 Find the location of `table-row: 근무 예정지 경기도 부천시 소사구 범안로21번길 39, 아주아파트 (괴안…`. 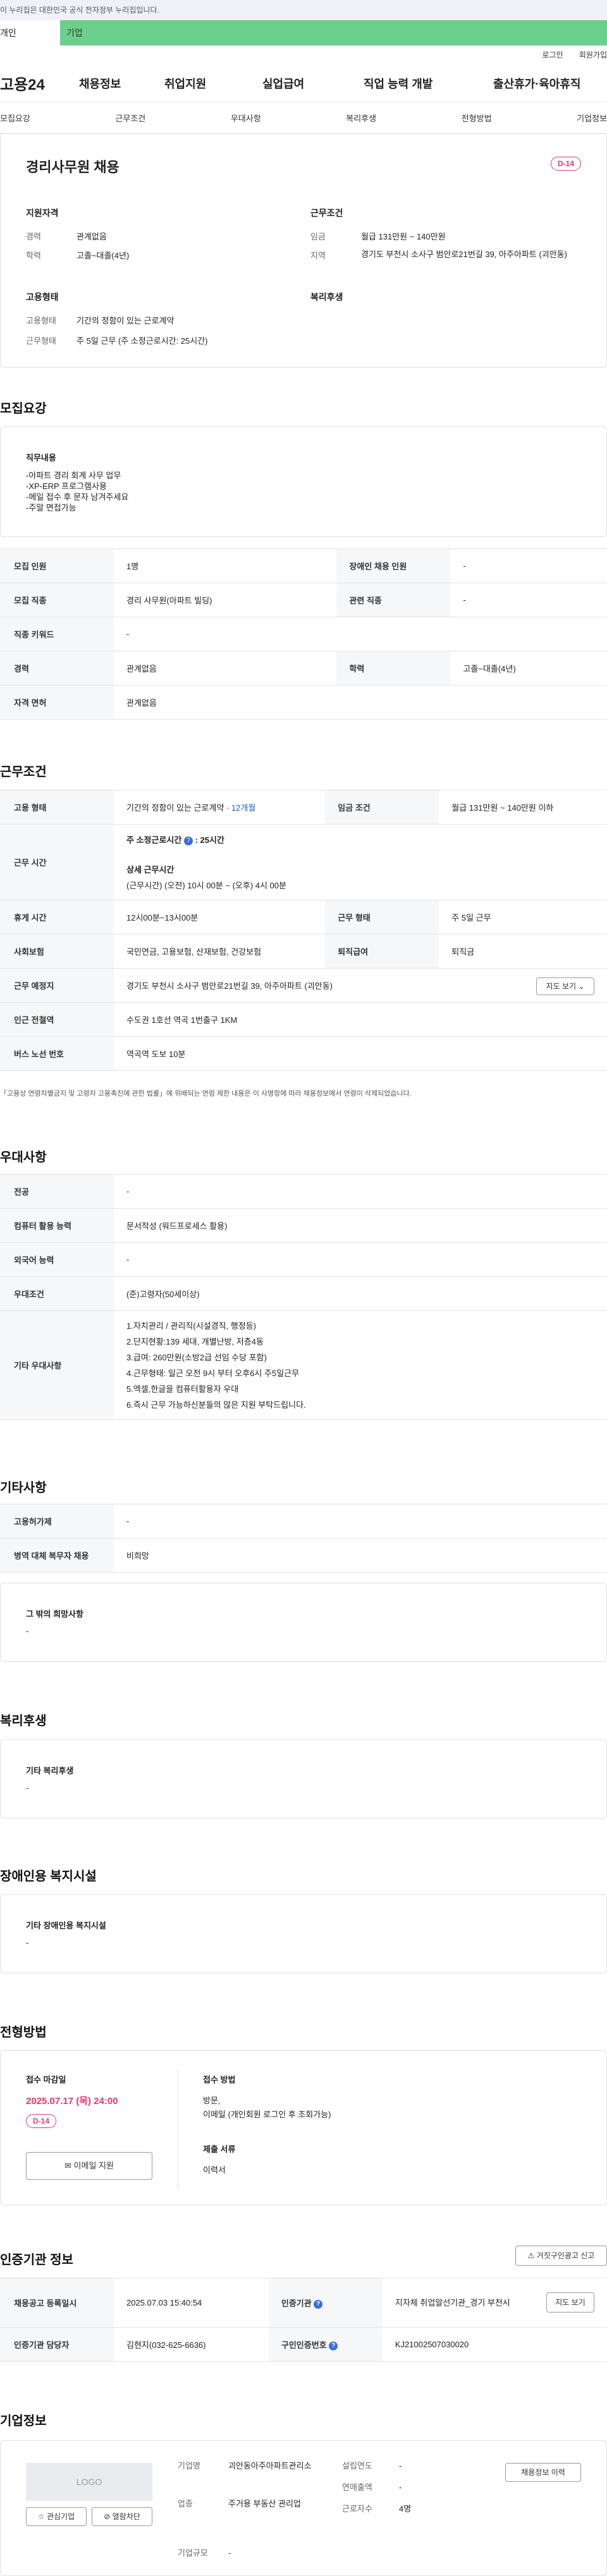

table-row: 근무 예정지 경기도 부천시 소사구 범안로21번길 39, 아주아파트 (괴안… is located at coordinates (303, 985).